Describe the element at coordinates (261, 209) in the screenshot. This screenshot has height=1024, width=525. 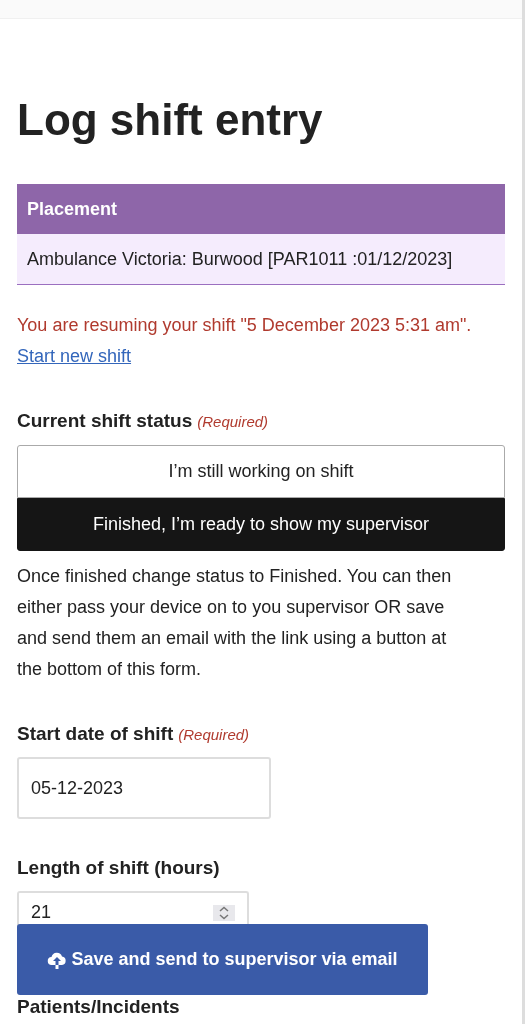
I see `table-header: Placement` at that location.